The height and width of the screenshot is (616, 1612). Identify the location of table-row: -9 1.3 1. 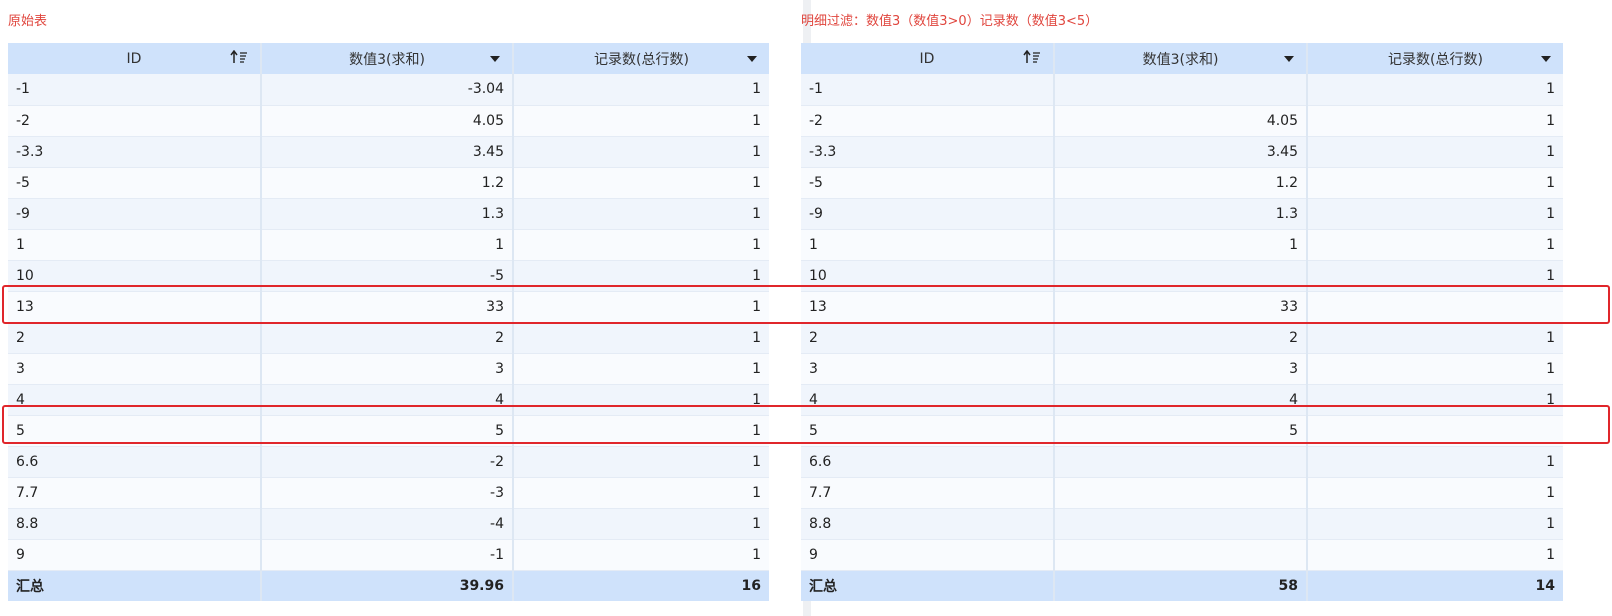
(1182, 214).